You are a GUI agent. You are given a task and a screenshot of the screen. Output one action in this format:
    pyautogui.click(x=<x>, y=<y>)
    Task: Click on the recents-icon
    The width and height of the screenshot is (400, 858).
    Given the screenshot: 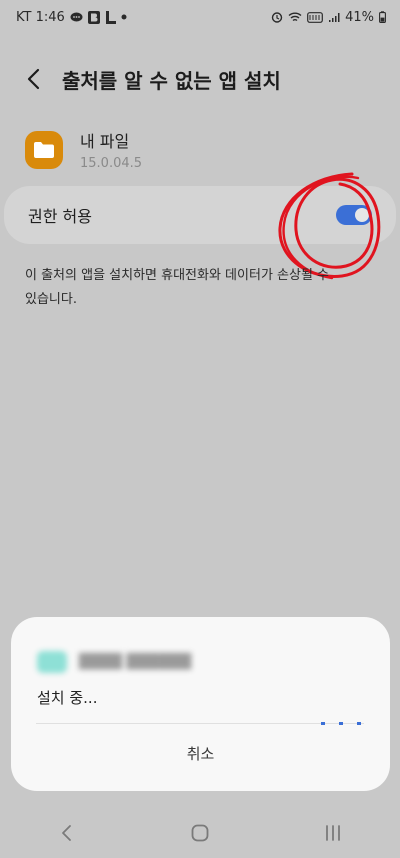 What is the action you would take?
    pyautogui.click(x=333, y=833)
    